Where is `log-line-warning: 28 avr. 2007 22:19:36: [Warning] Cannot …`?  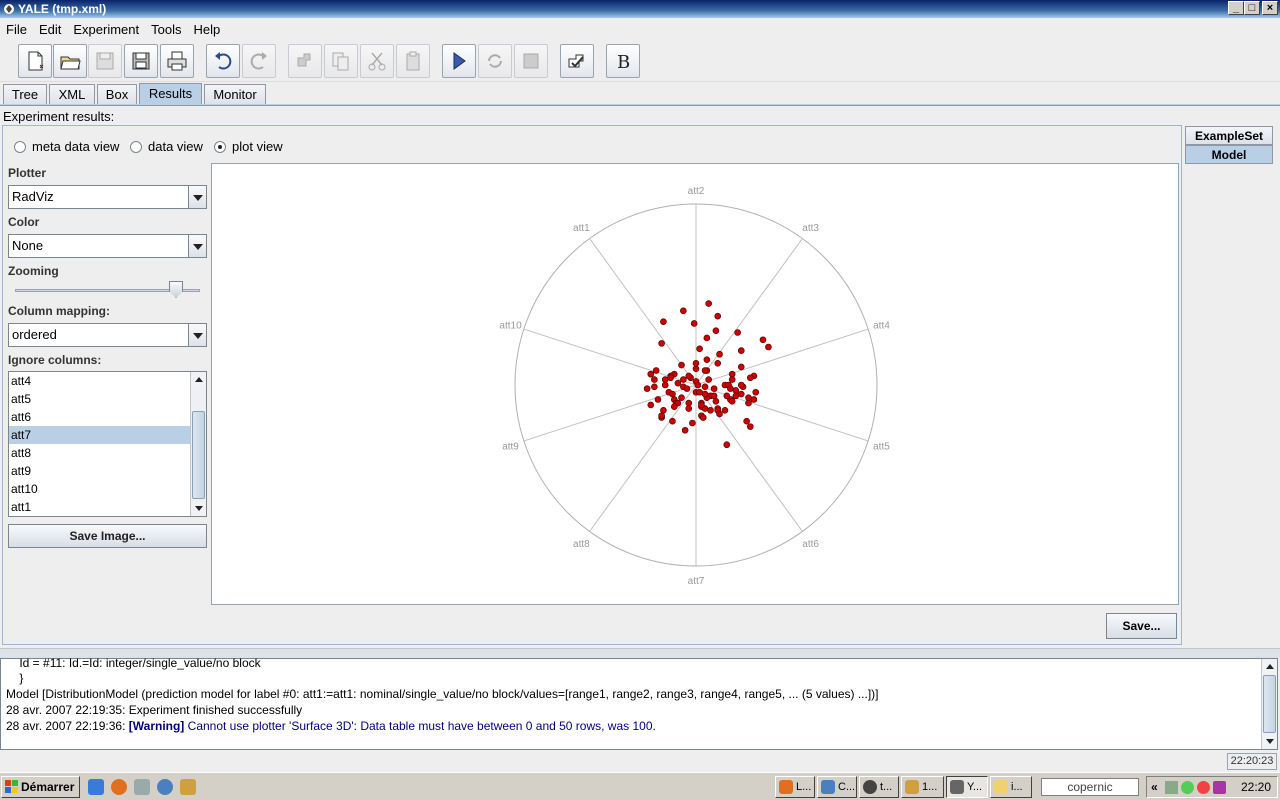 log-line-warning: 28 avr. 2007 22:19:36: [Warning] Cannot … is located at coordinates (331, 726).